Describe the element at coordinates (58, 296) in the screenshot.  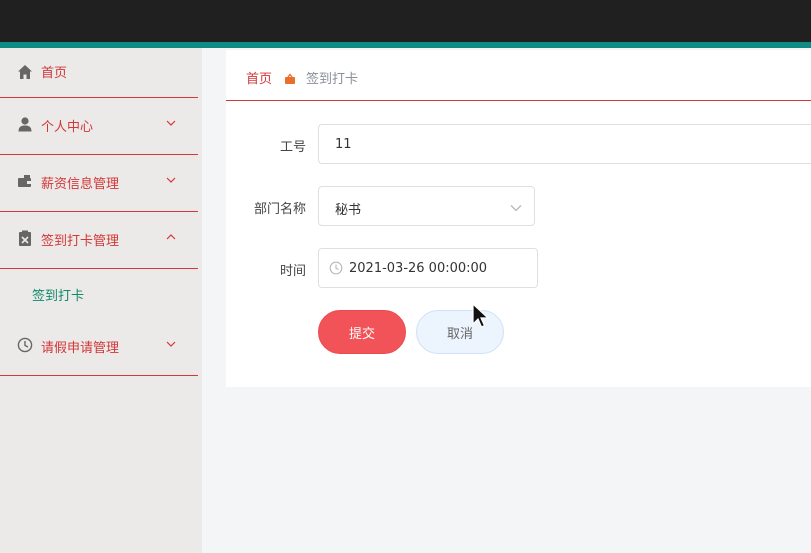
I see `sidebar-subitem-label: 签到打卡` at that location.